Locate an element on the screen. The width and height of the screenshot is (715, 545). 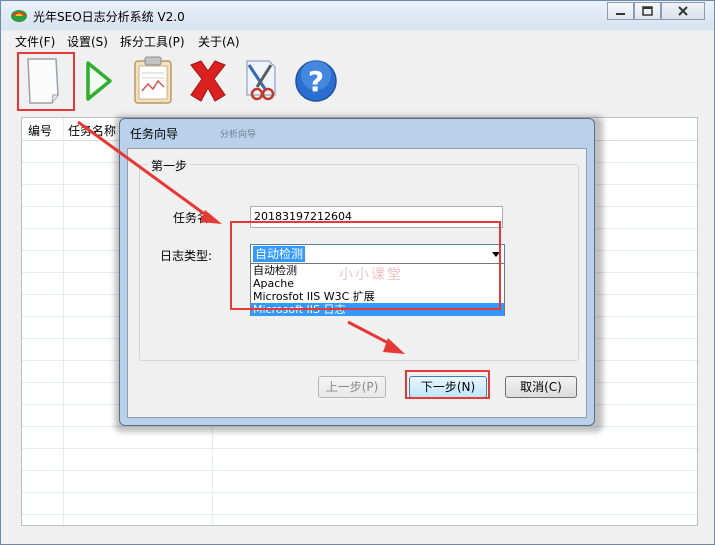
close-icon is located at coordinates (683, 11).